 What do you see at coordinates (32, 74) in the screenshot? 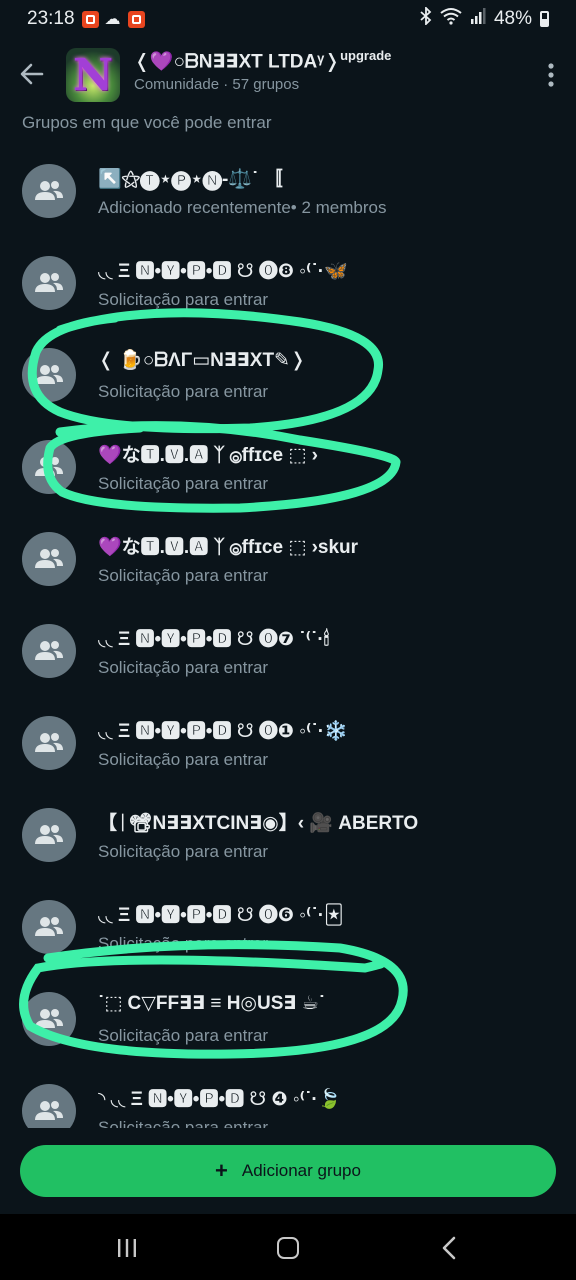
I see `back-arrow-icon` at bounding box center [32, 74].